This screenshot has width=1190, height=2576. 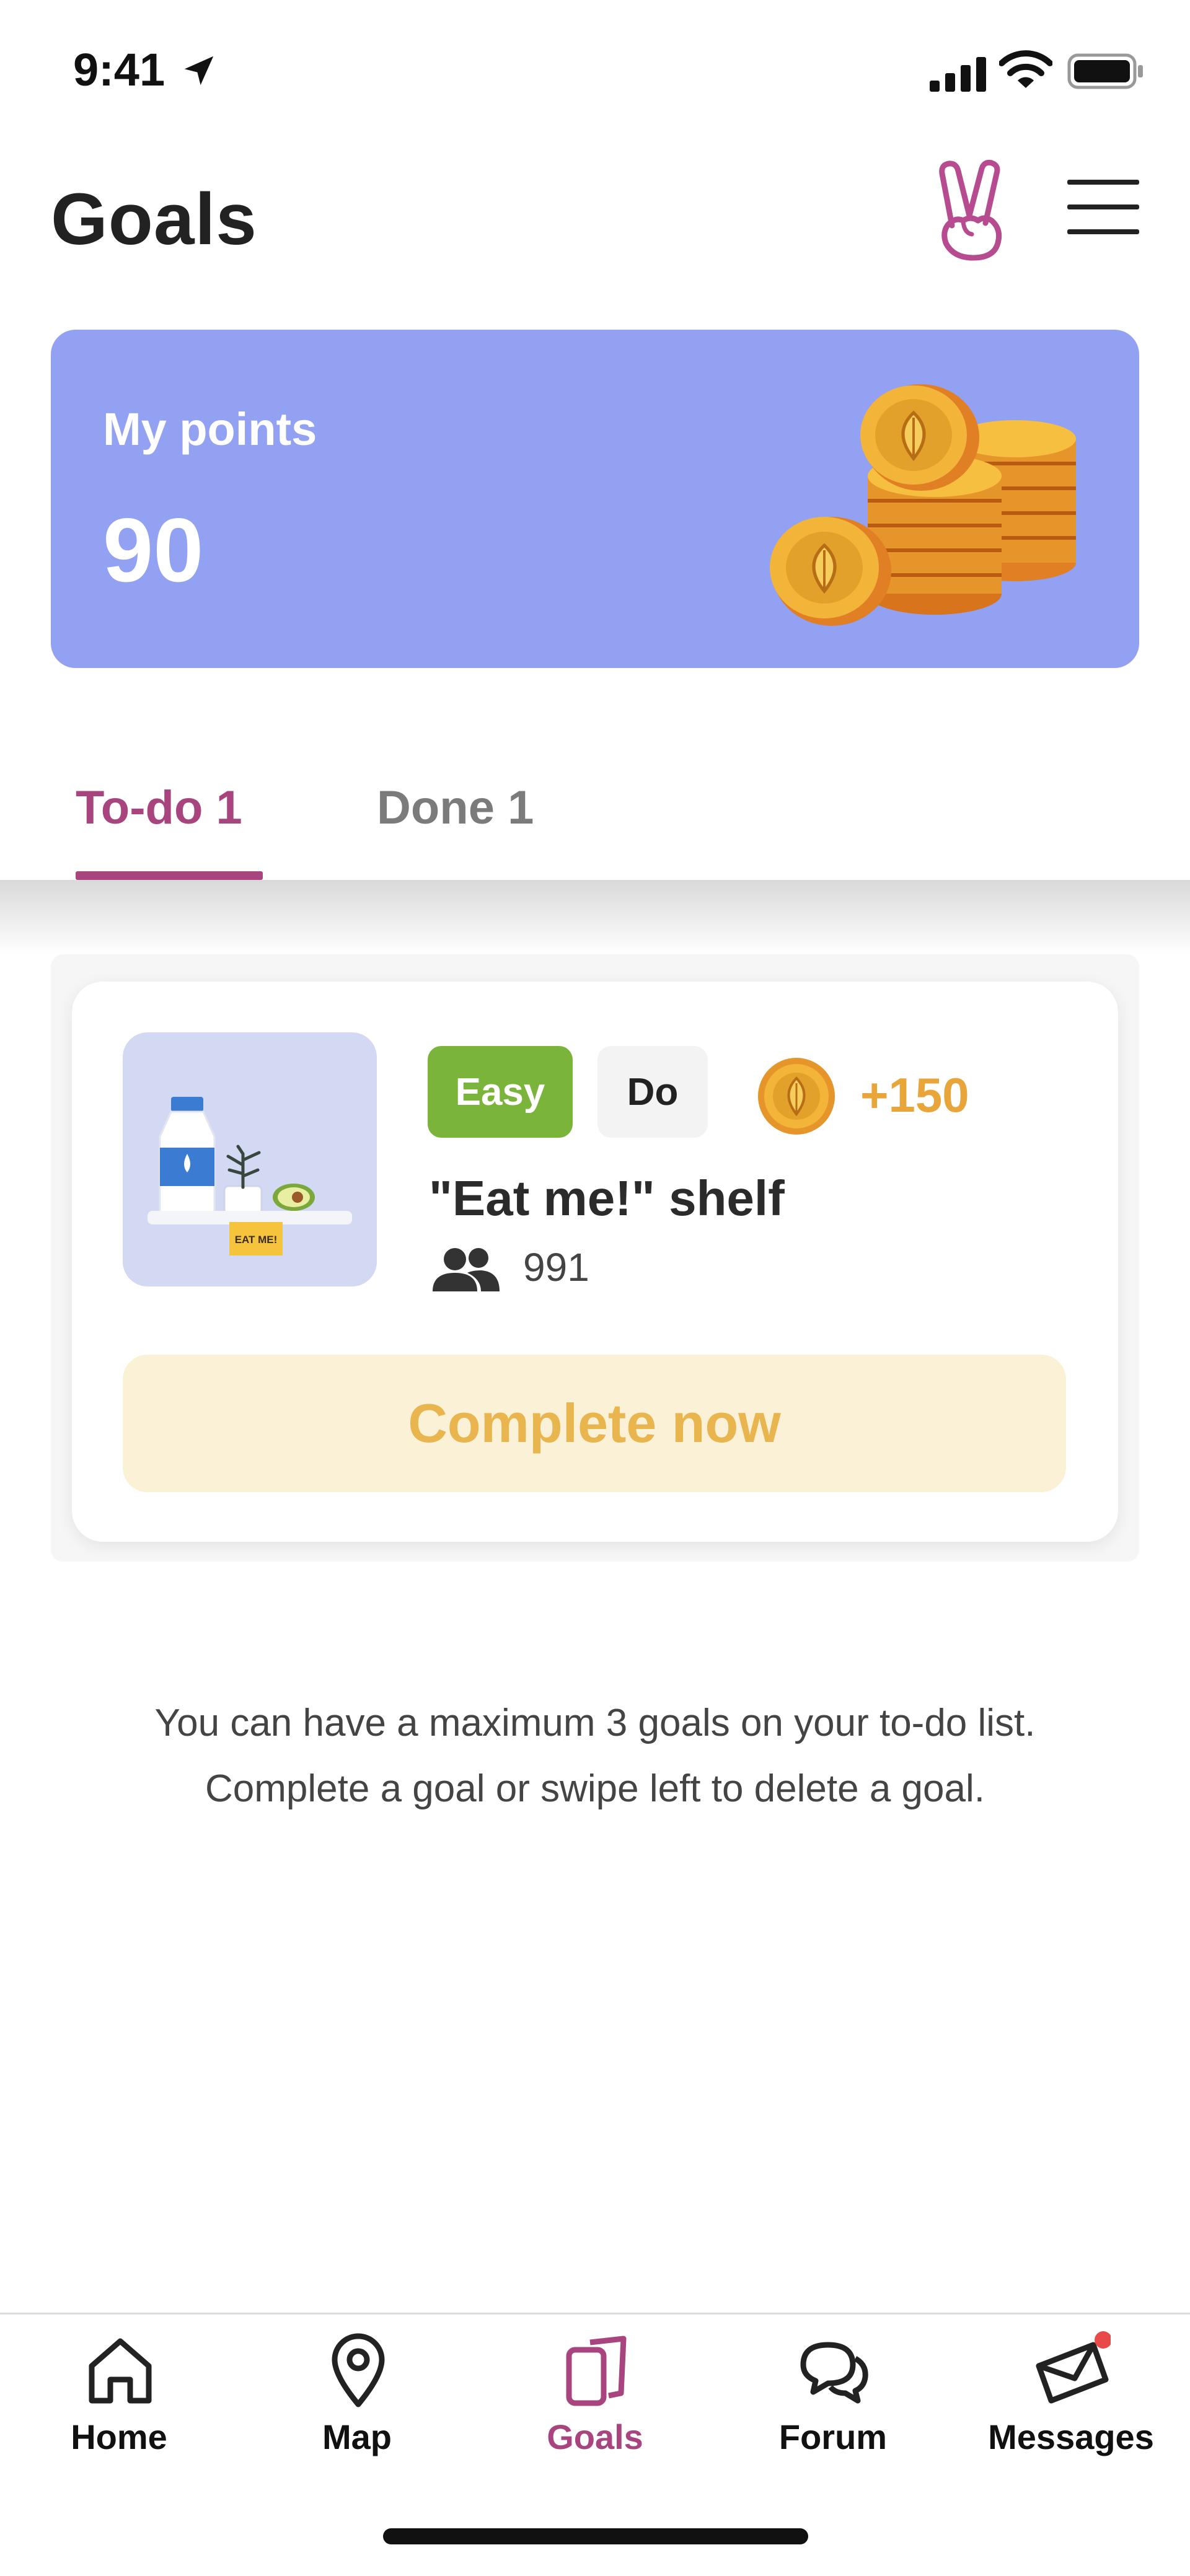 I want to click on home-indicator, so click(x=595, y=2536).